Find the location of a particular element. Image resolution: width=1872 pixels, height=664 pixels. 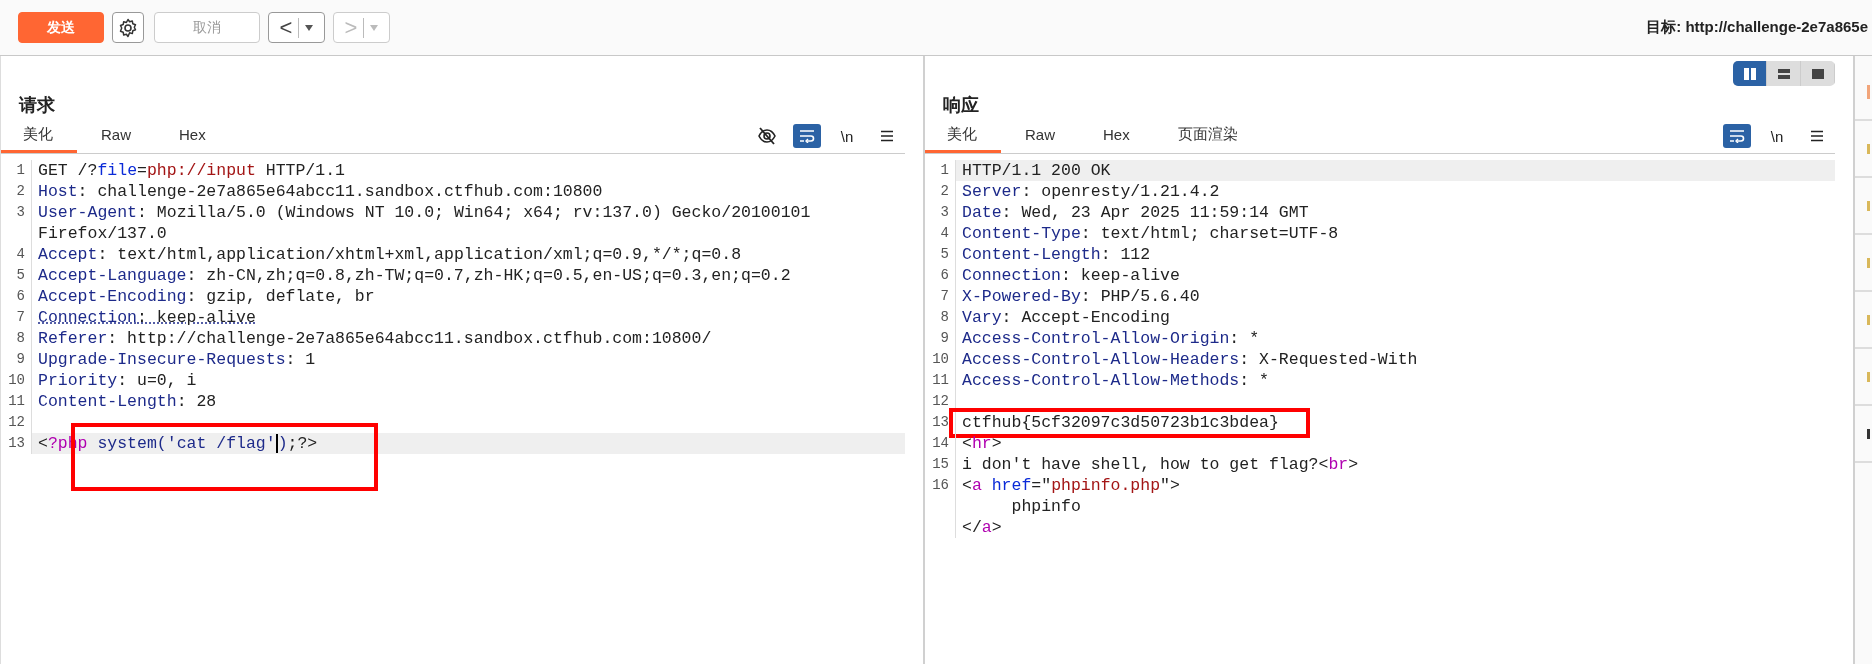

code-line: User-Agent: Mozilla/5.0 (Windows NT 10.0; Win64; x64; rv:137.0) Gecko/20100101 is located at coordinates (424, 212).